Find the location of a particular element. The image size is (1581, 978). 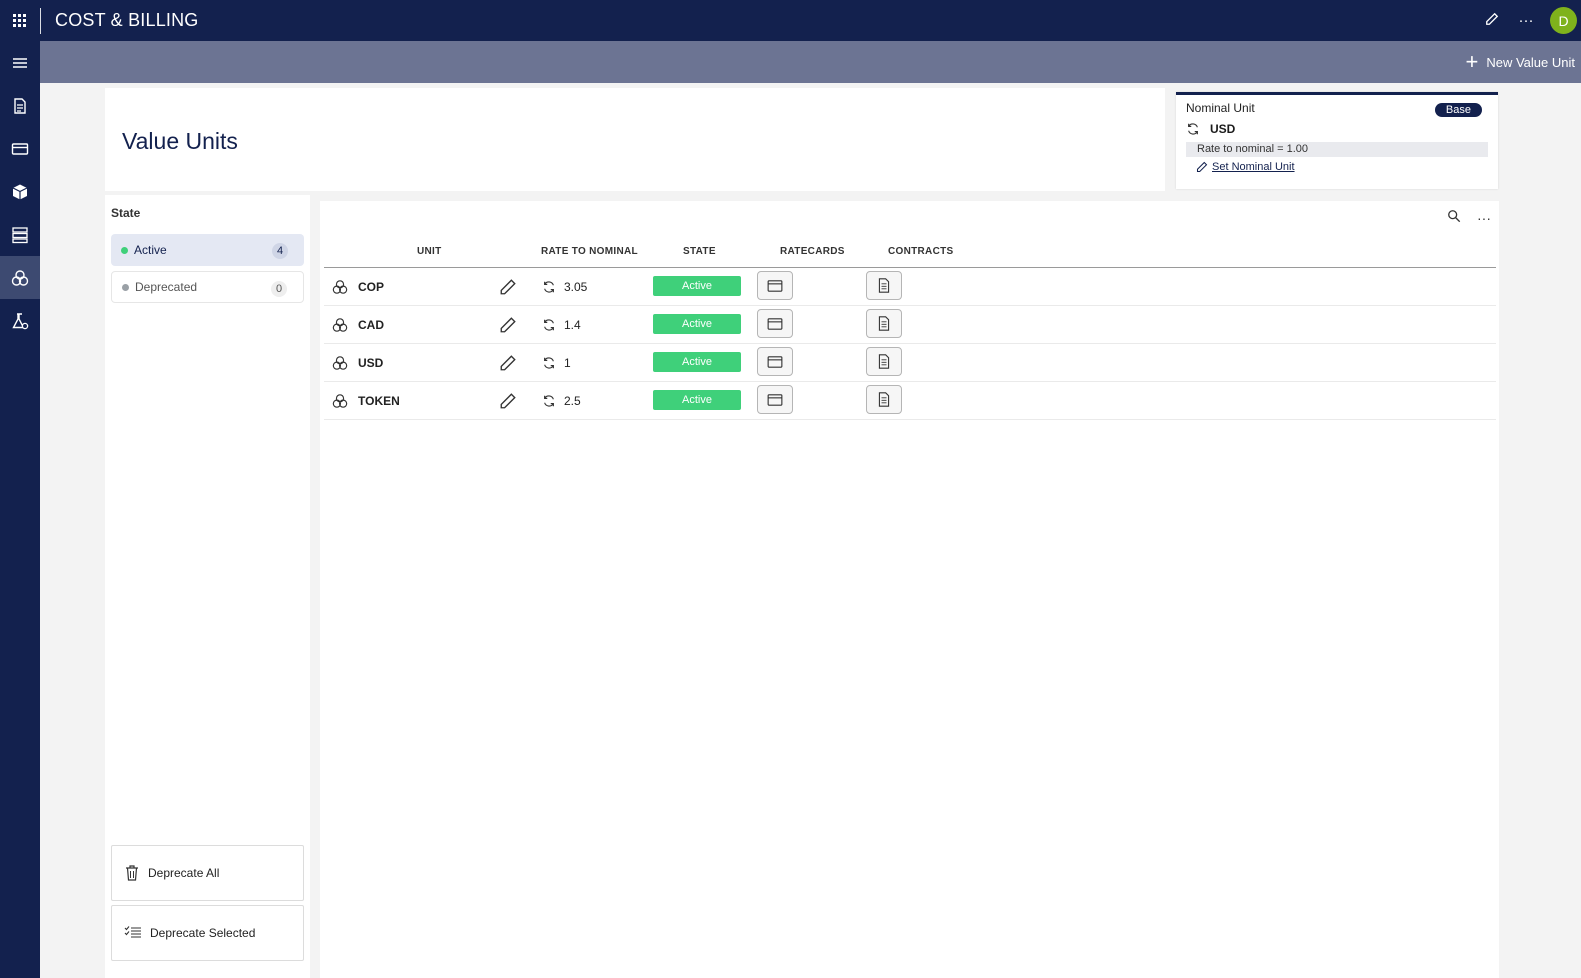

page-title: Value Units is located at coordinates (180, 141).